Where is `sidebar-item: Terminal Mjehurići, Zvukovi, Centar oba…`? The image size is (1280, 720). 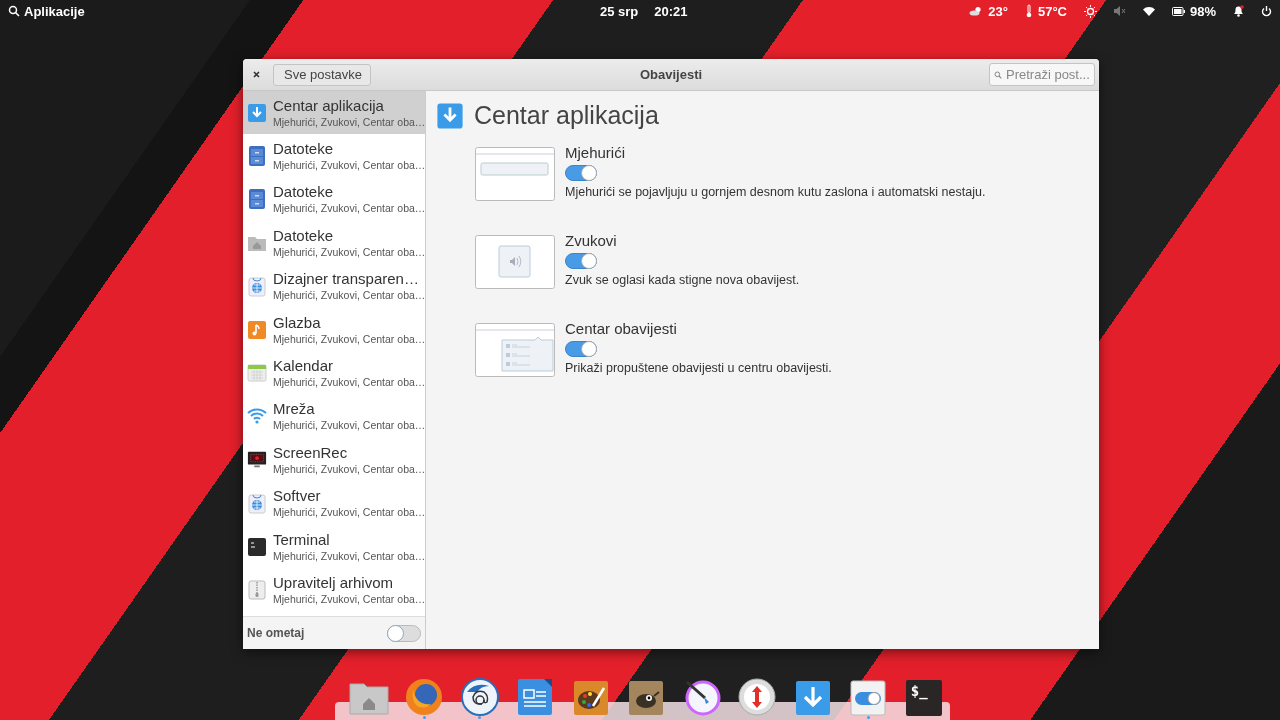
sidebar-item: Terminal Mjehurići, Zvukovi, Centar oba… is located at coordinates (334, 546).